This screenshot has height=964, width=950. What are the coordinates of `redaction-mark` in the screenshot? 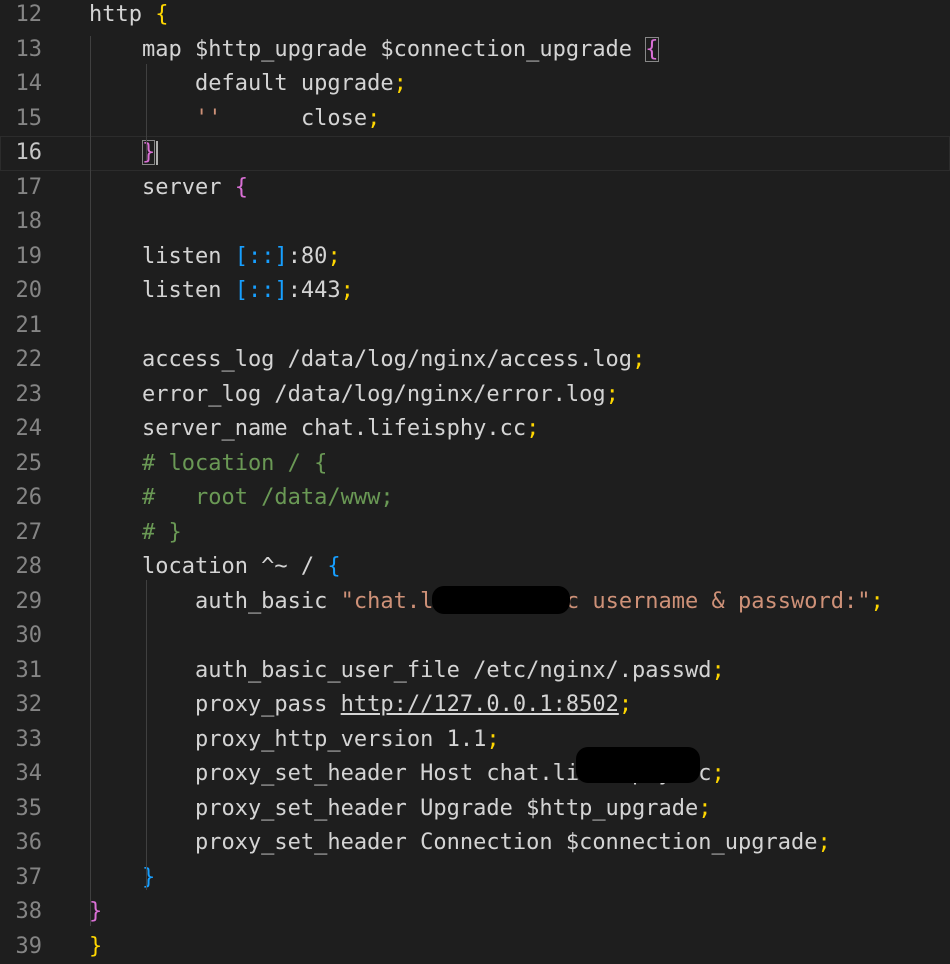 It's located at (501, 600).